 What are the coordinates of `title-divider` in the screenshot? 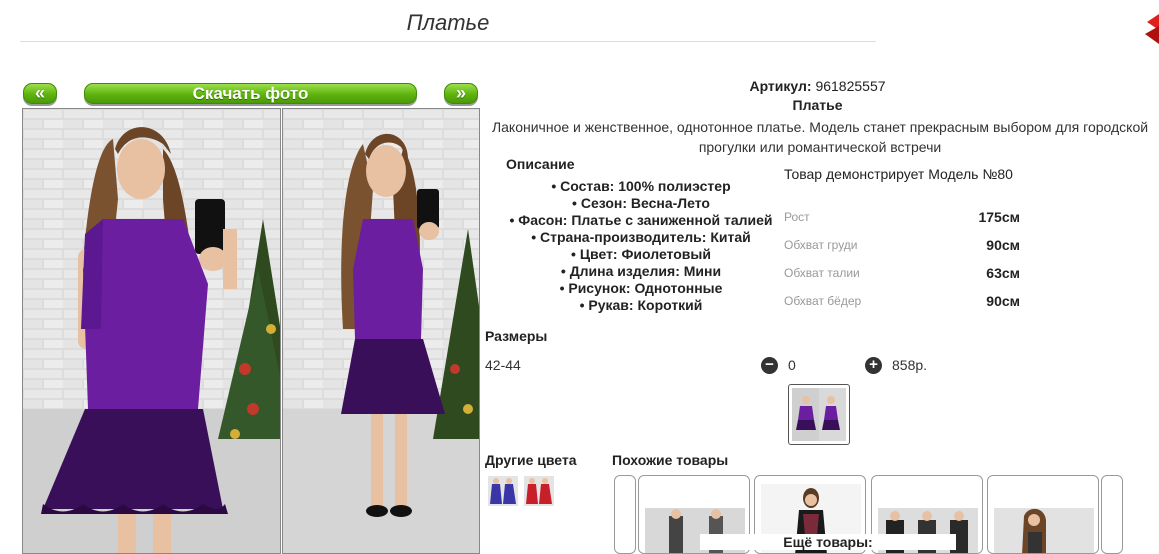 It's located at (448, 41).